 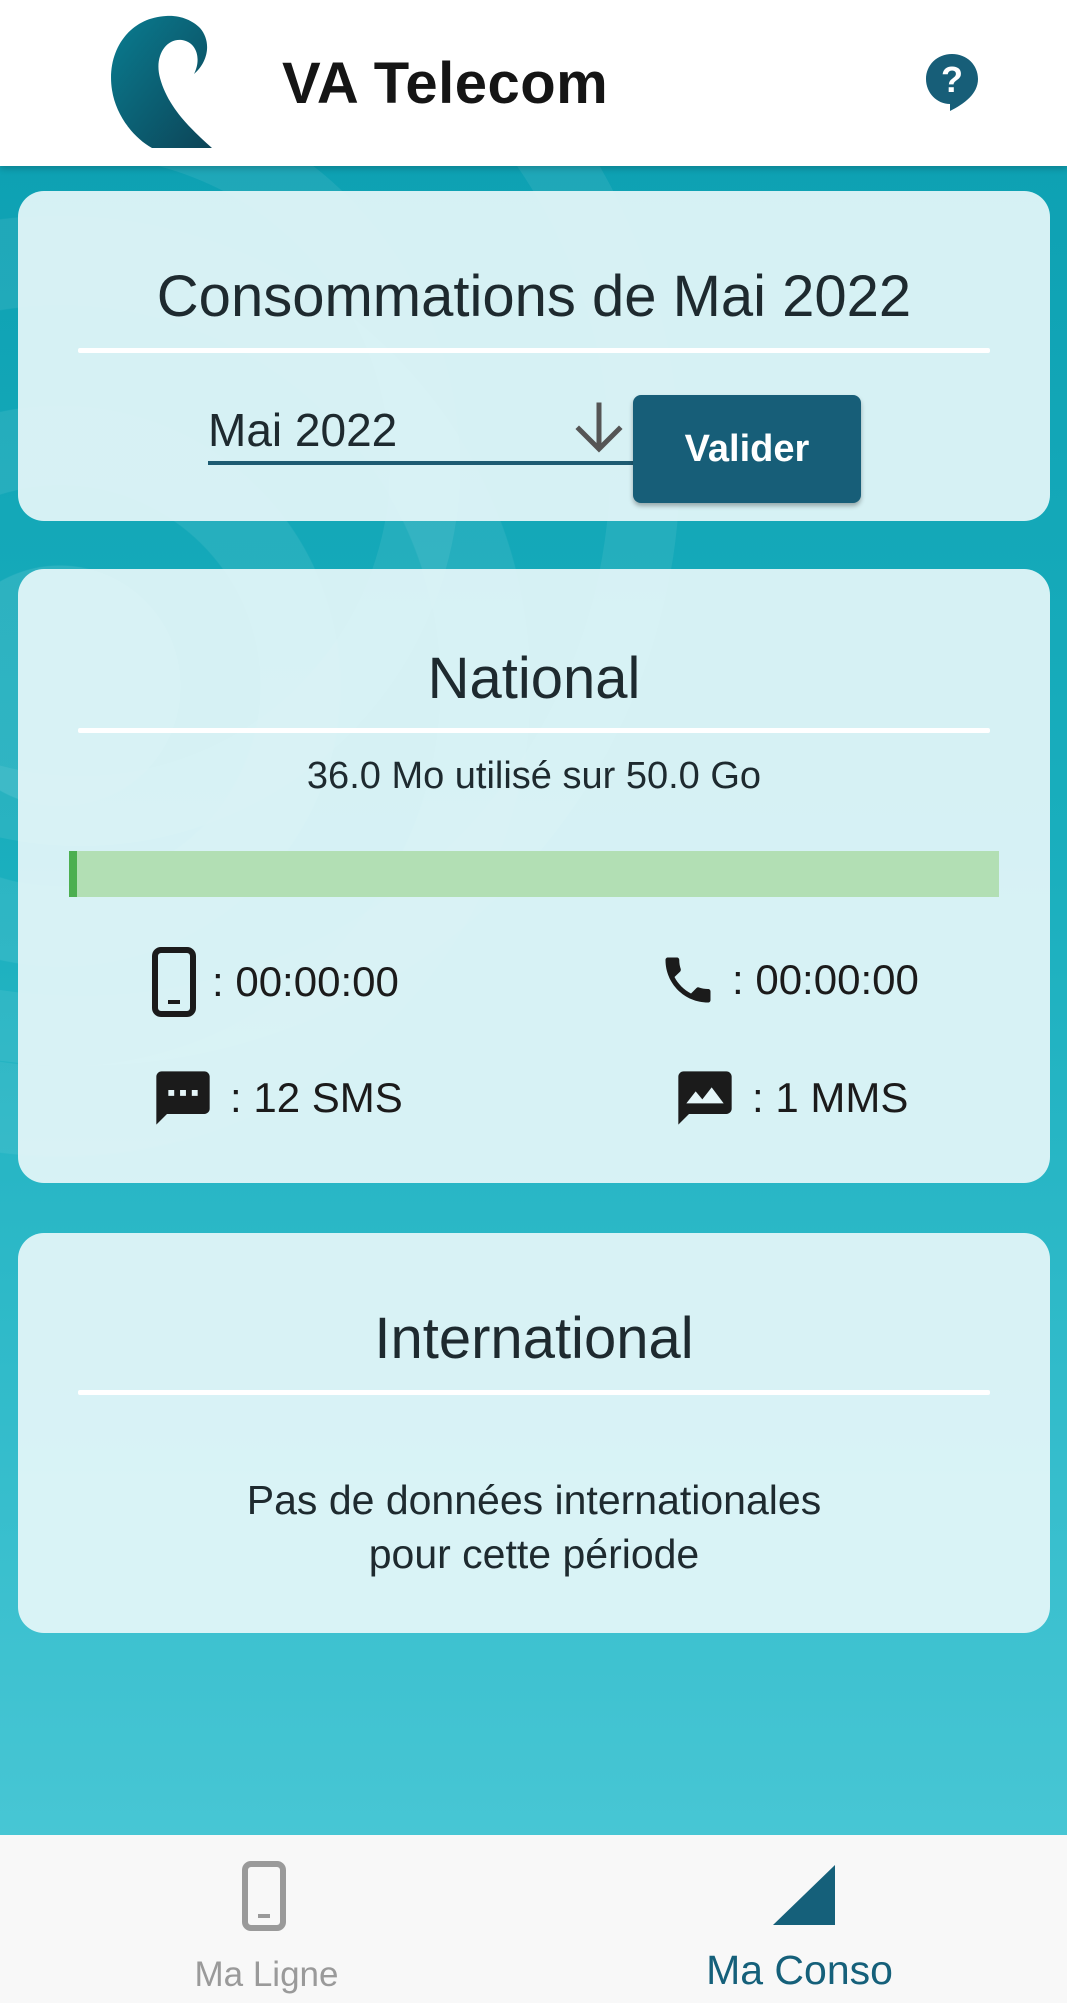 I want to click on landline-calls-value: : 00:00:00, so click(x=825, y=979).